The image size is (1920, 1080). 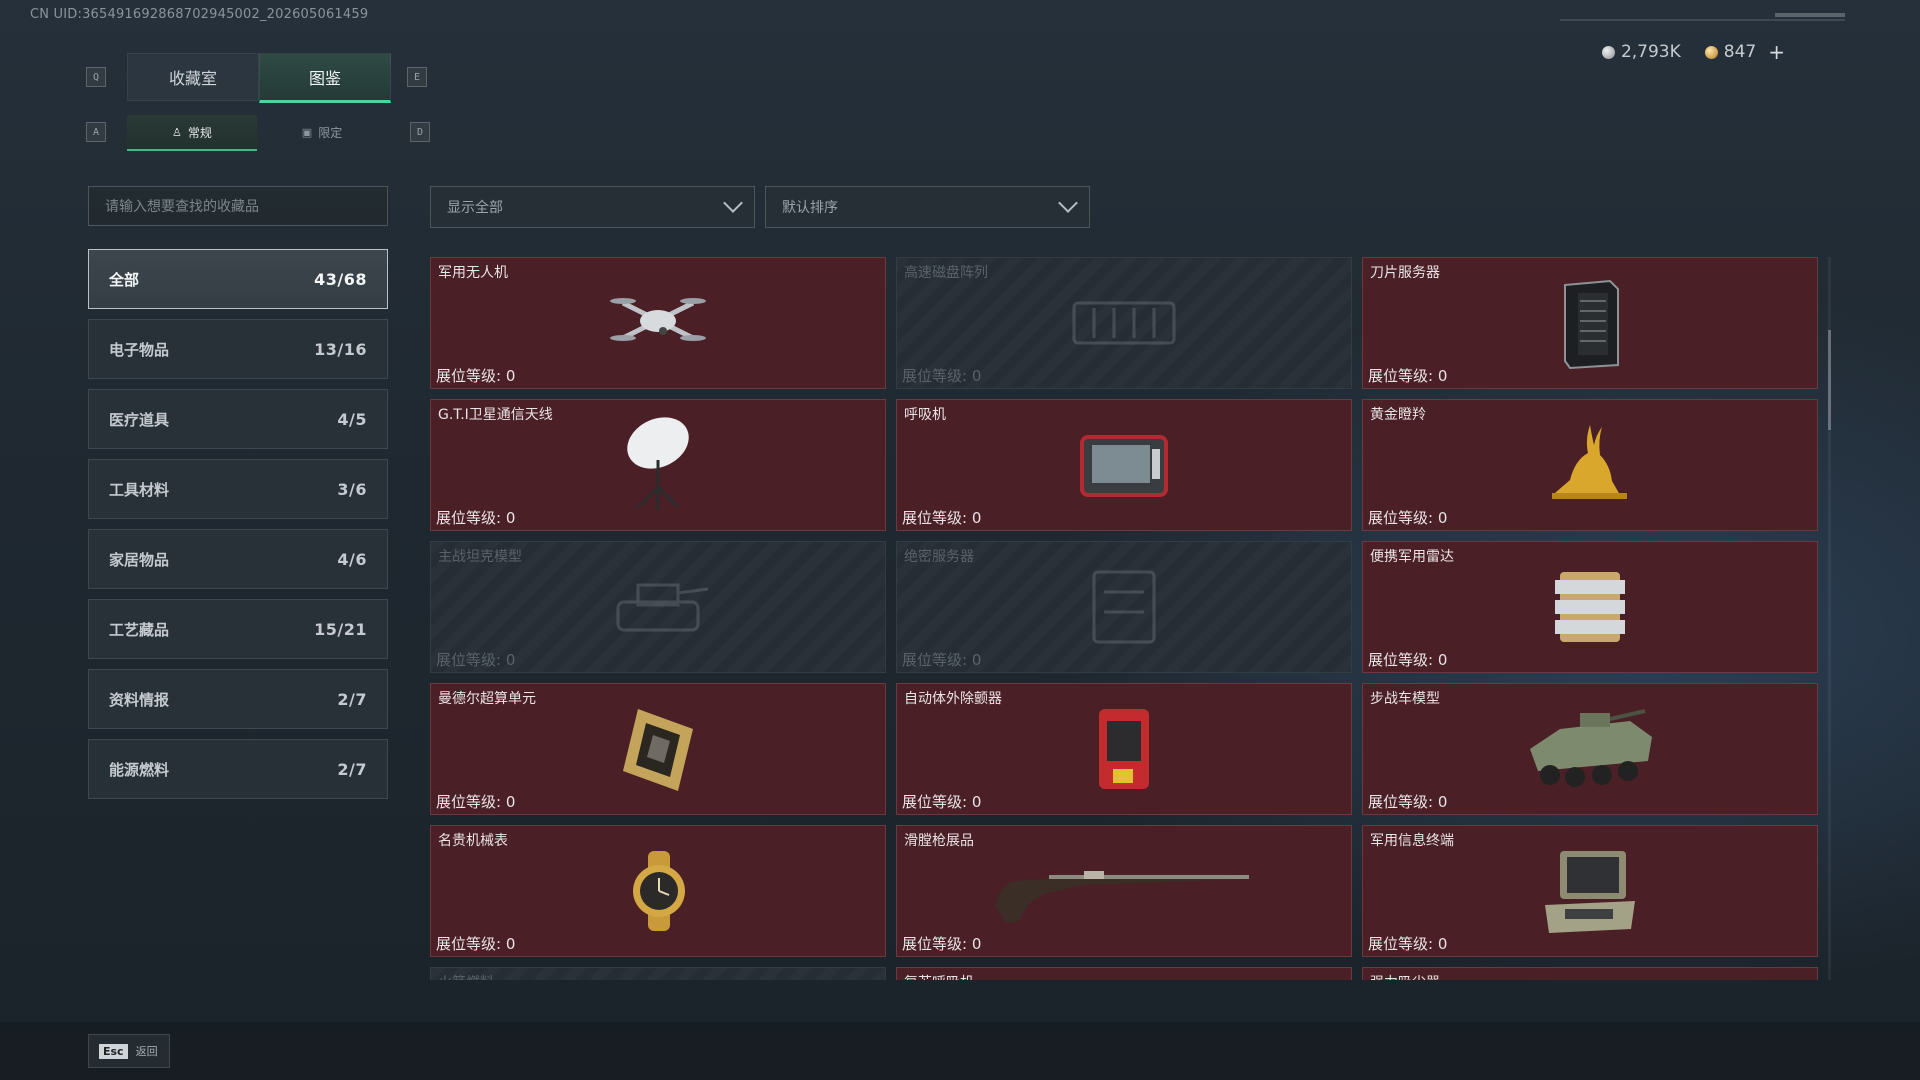 What do you see at coordinates (1810, 15) in the screenshot?
I see `top-decor-mark` at bounding box center [1810, 15].